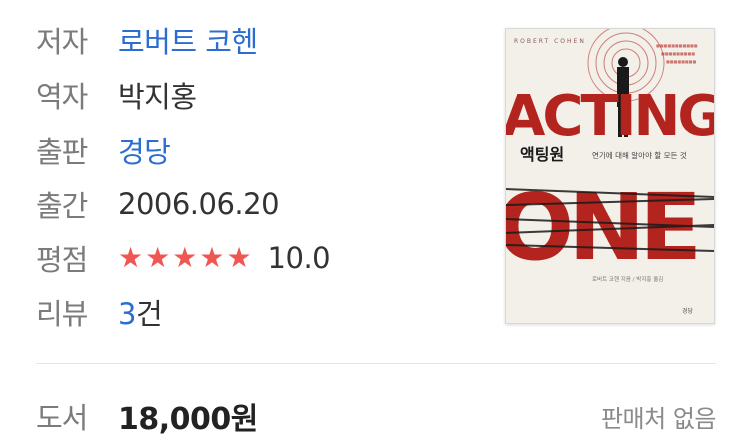 The height and width of the screenshot is (444, 750). Describe the element at coordinates (116, 95) in the screenshot. I see `translator-row: 역자 박지홍` at that location.